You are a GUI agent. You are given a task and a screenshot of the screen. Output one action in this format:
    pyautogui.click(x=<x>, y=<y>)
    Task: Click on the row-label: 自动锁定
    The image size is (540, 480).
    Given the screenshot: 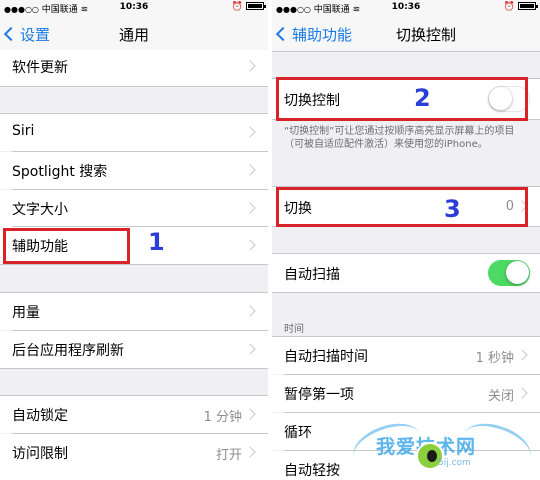 What is the action you would take?
    pyautogui.click(x=40, y=416)
    